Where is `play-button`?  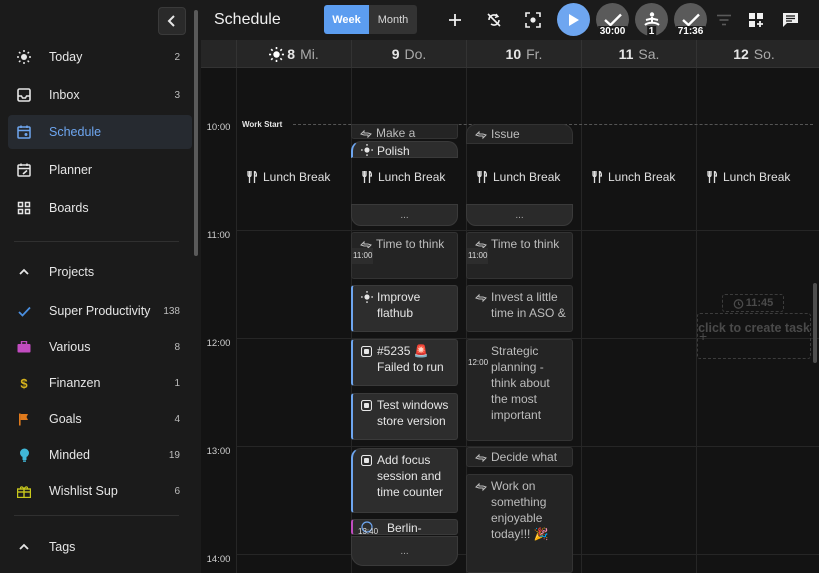 play-button is located at coordinates (573, 19).